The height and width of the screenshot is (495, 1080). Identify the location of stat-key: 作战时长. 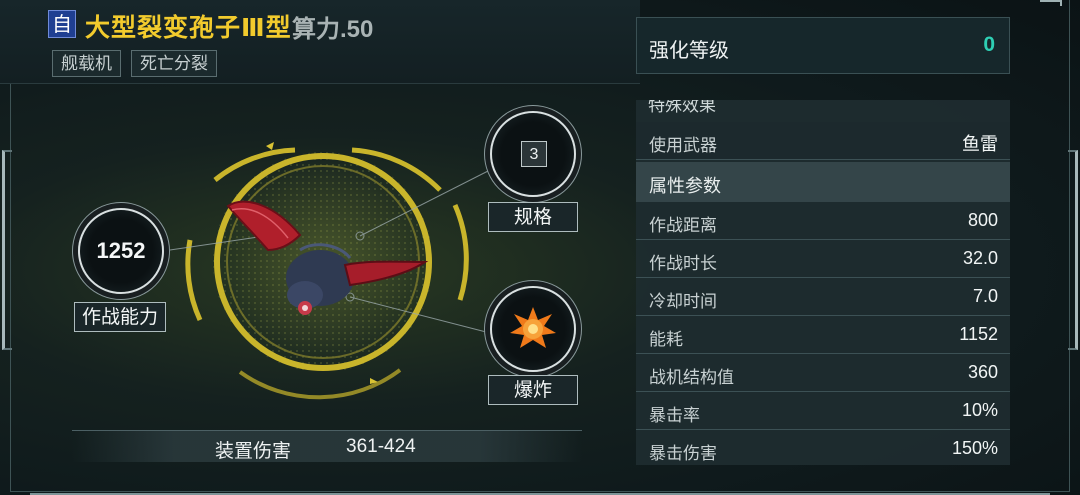
(683, 263).